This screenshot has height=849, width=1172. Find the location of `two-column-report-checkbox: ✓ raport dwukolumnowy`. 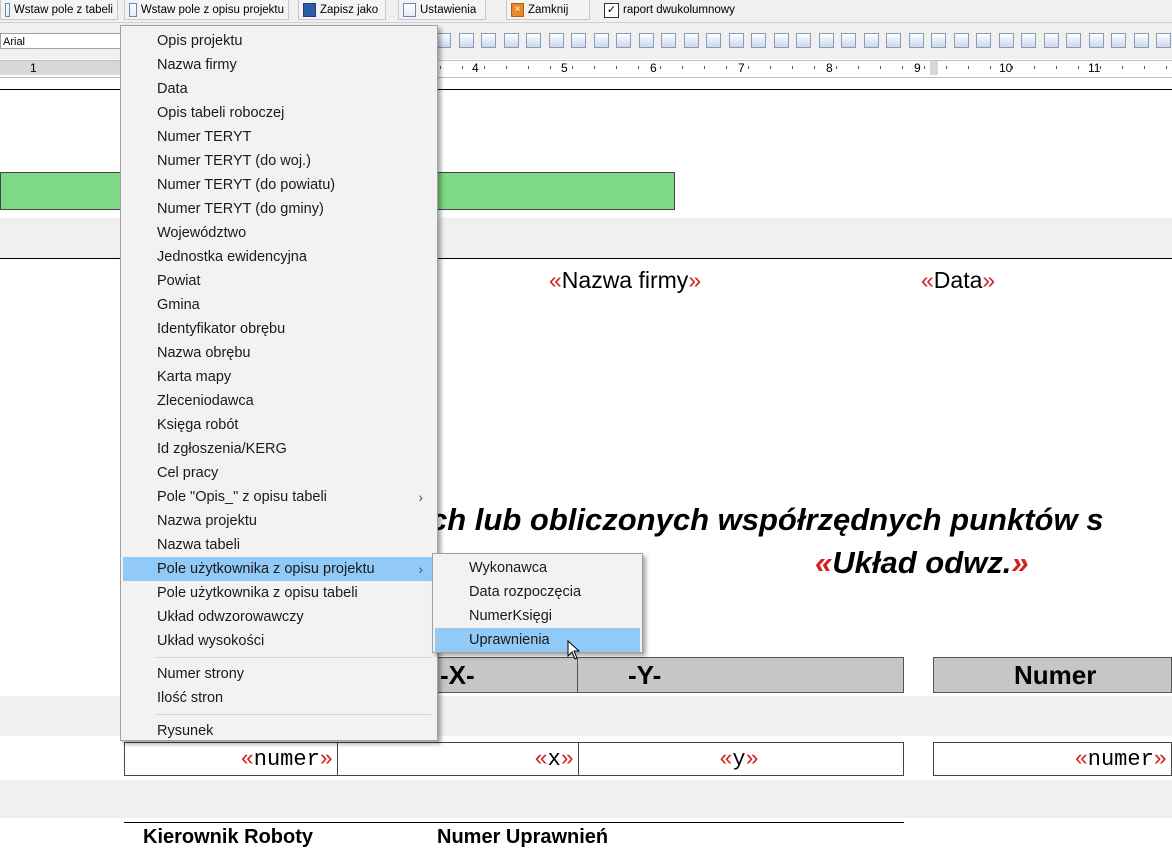

two-column-report-checkbox: ✓ raport dwukolumnowy is located at coordinates (670, 10).